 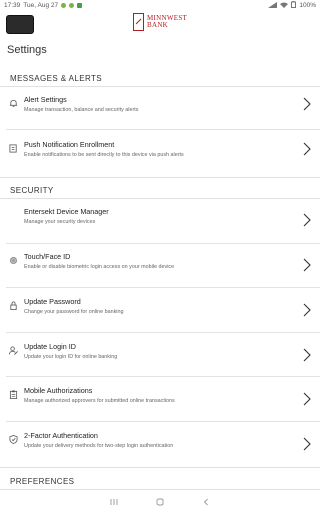 What do you see at coordinates (307, 5) in the screenshot?
I see `battery-level: 100%` at bounding box center [307, 5].